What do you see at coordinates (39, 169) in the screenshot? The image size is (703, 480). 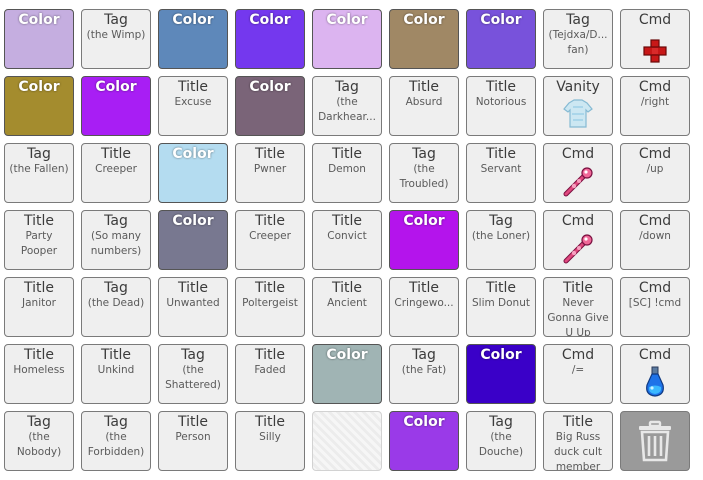 I see `slot-value-text: (the Fallen)` at bounding box center [39, 169].